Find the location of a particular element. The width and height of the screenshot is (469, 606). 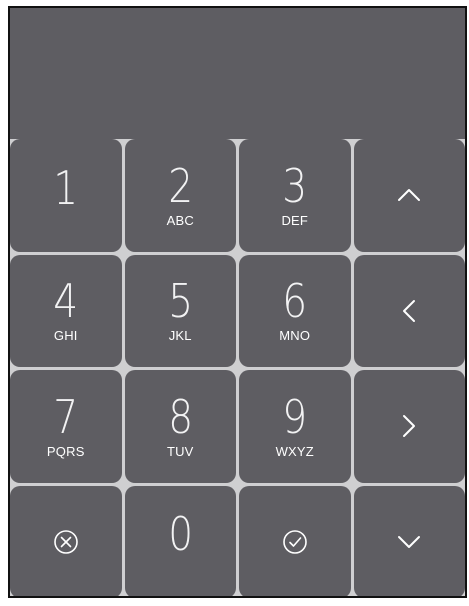

key-digit: 0 is located at coordinates (180, 534).